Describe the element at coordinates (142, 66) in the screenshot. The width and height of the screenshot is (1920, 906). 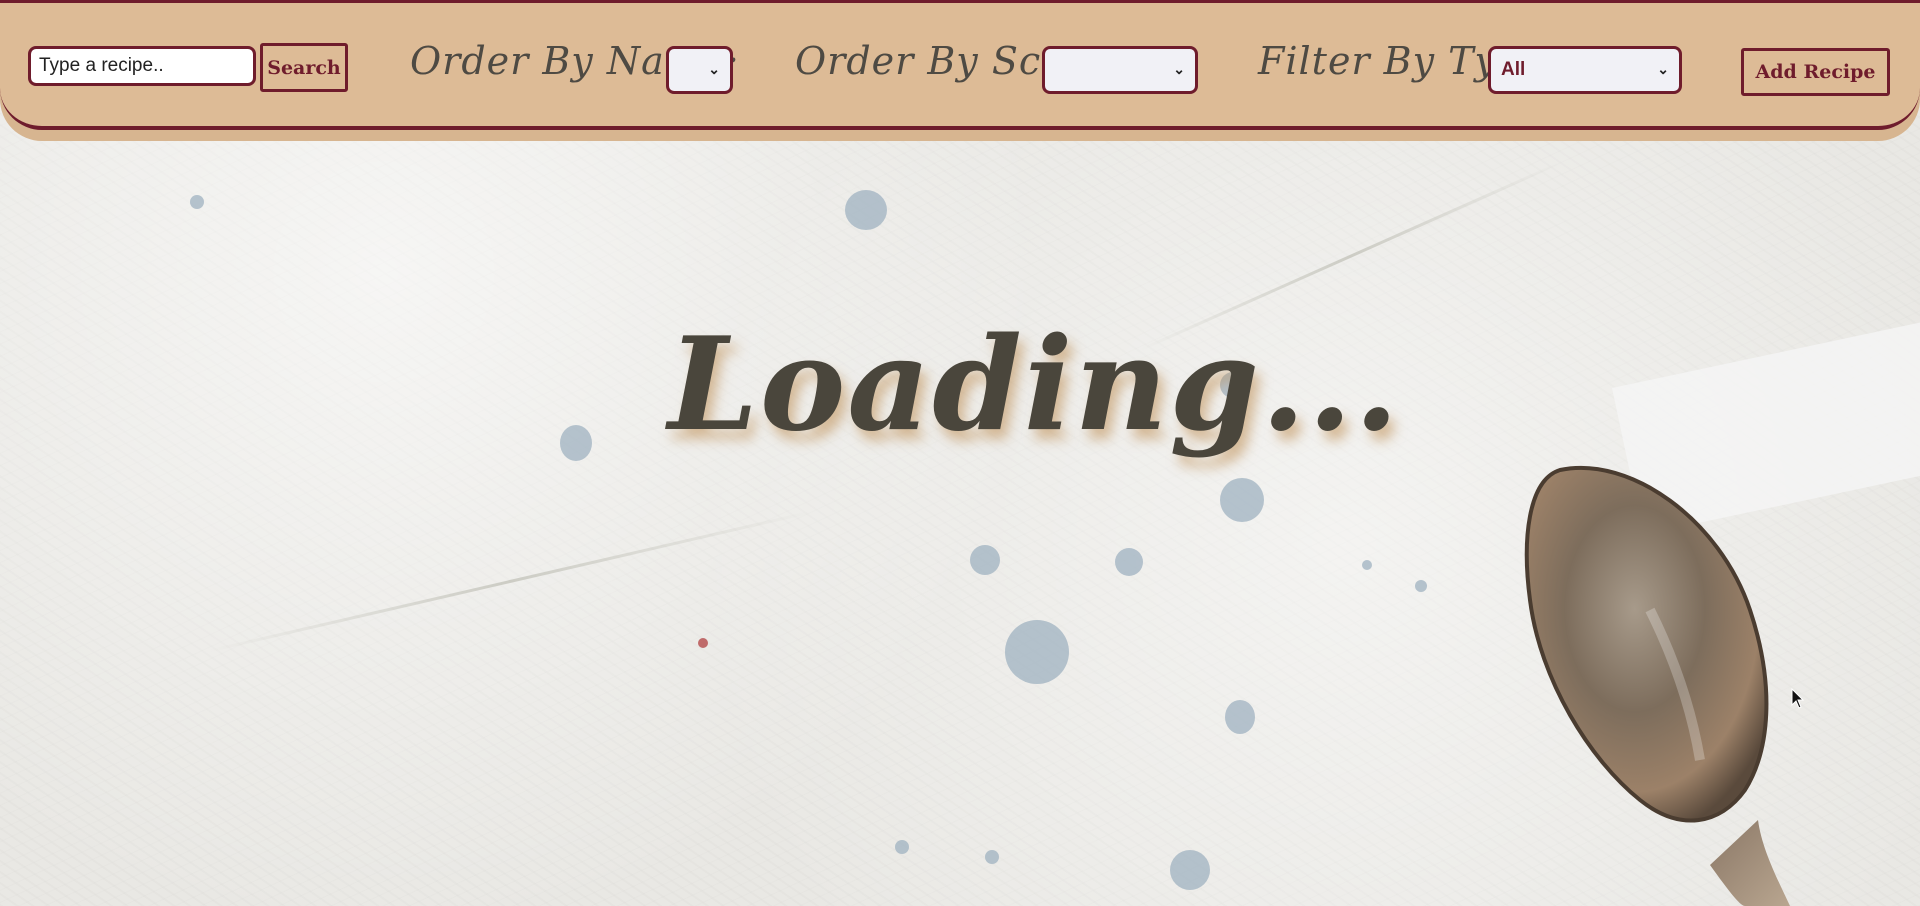
I see `search-input` at that location.